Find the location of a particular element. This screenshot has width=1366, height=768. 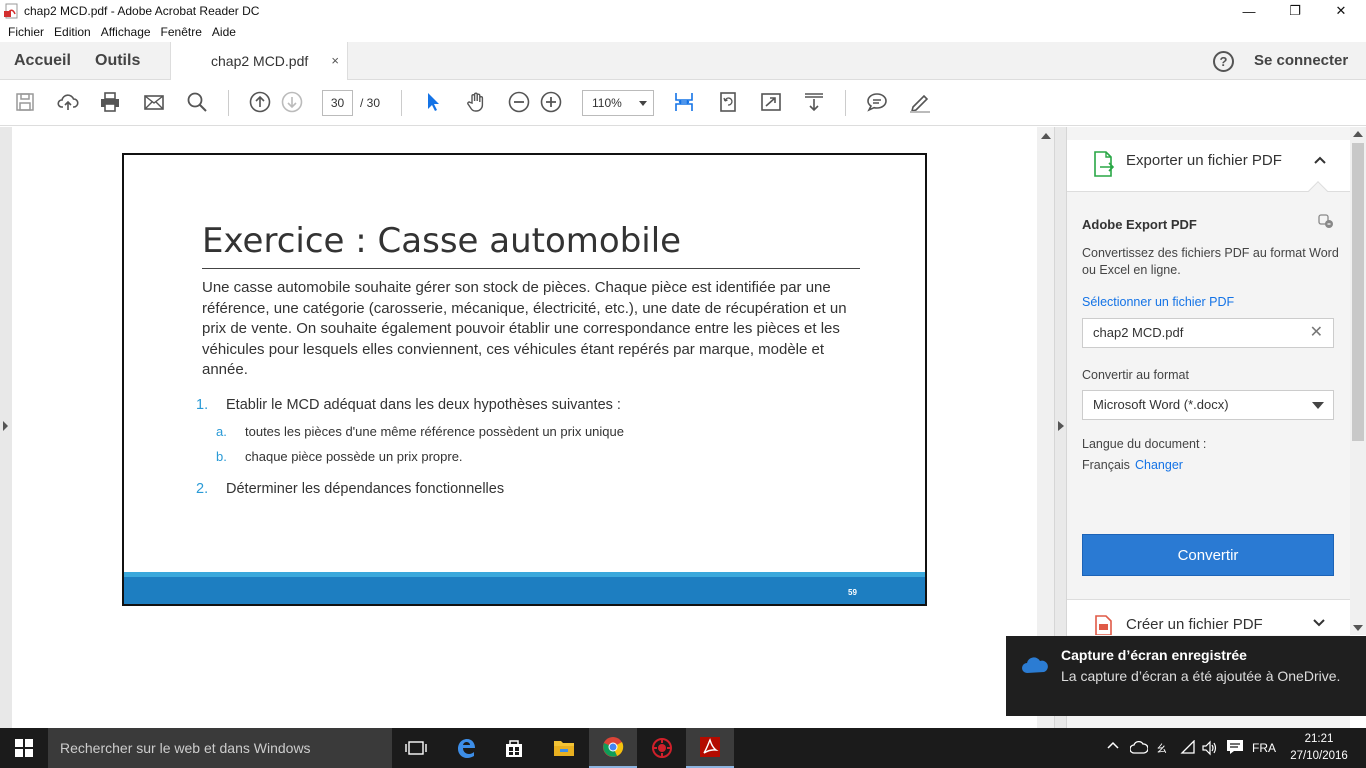

clear-icon: ✕ is located at coordinates (1316, 333).